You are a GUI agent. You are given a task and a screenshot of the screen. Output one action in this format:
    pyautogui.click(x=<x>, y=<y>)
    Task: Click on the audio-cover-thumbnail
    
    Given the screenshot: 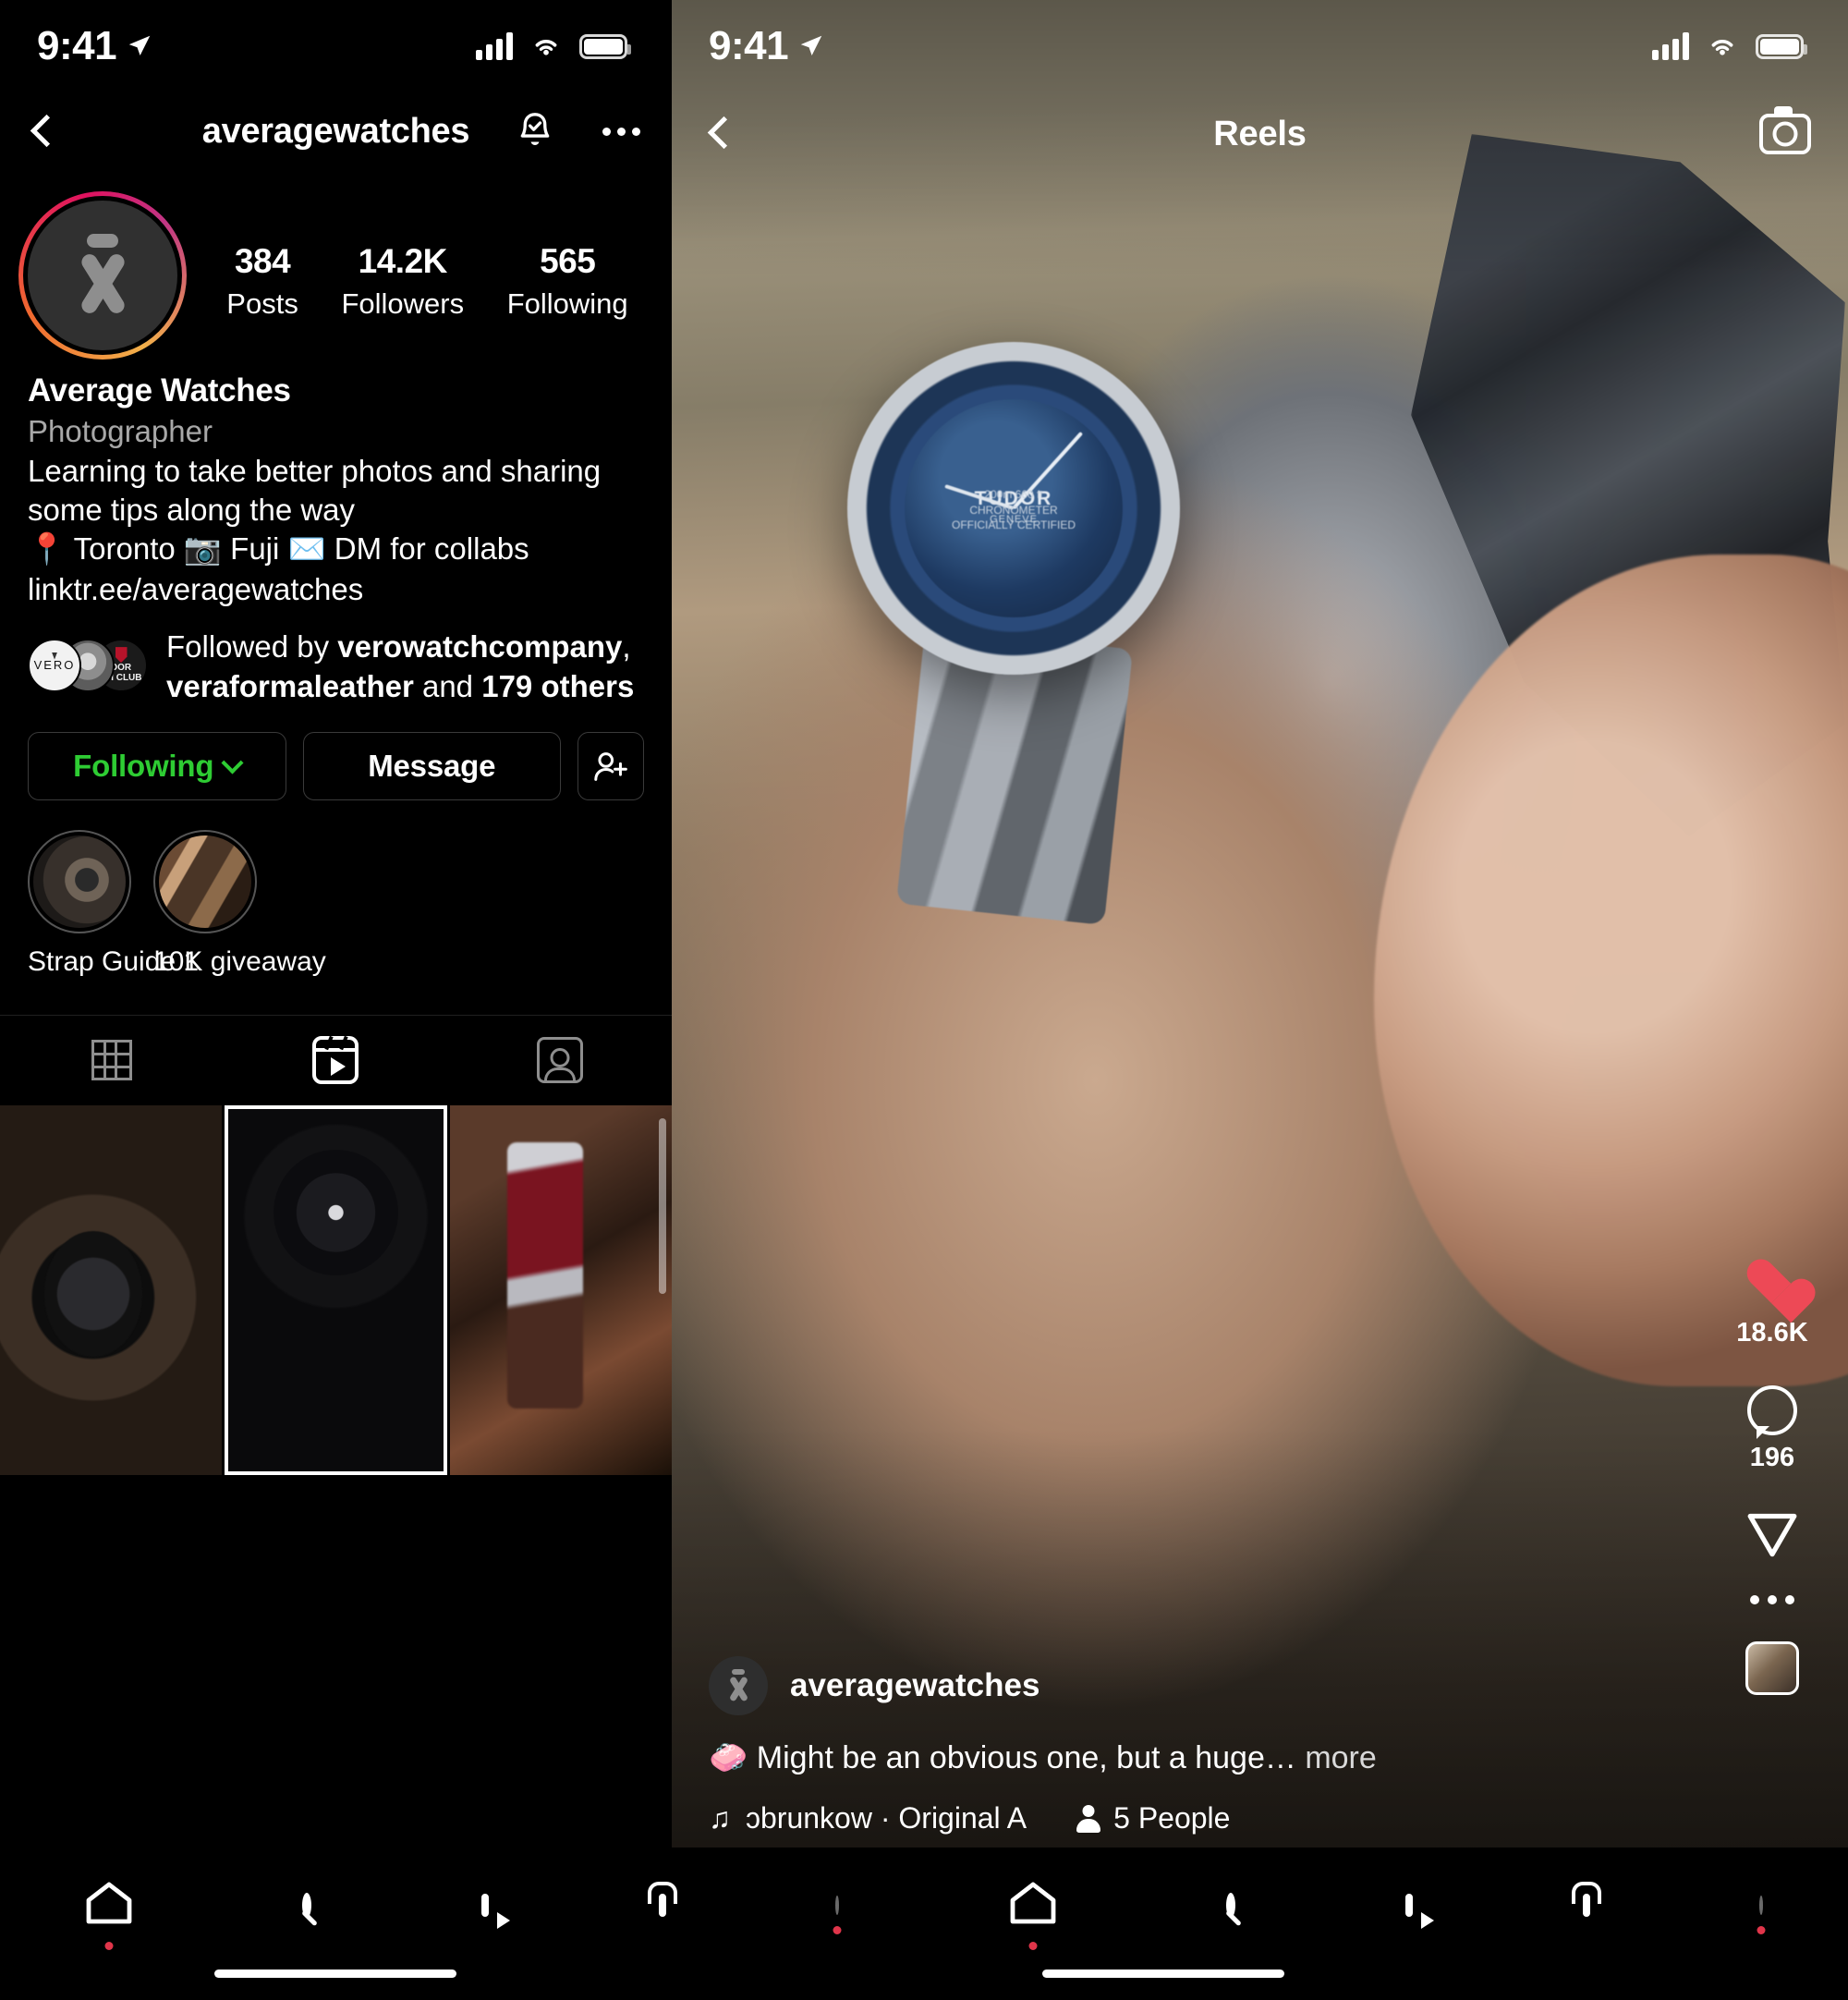 What is the action you would take?
    pyautogui.click(x=1772, y=1668)
    